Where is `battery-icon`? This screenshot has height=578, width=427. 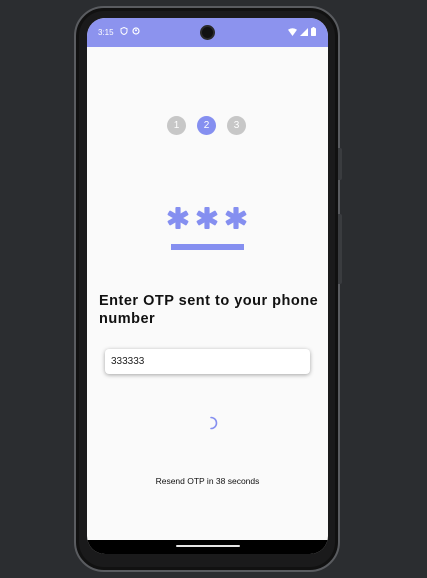
battery-icon is located at coordinates (313, 31).